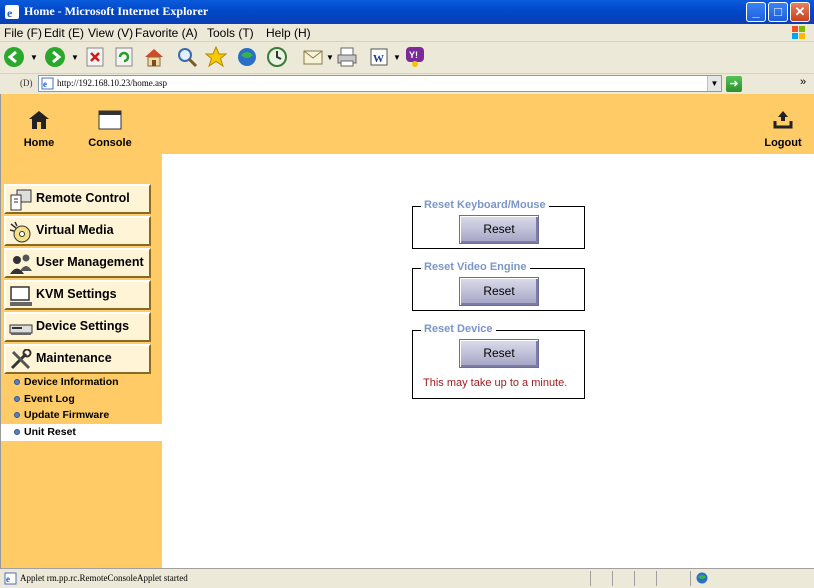  I want to click on svg-text: W, so click(378, 59).